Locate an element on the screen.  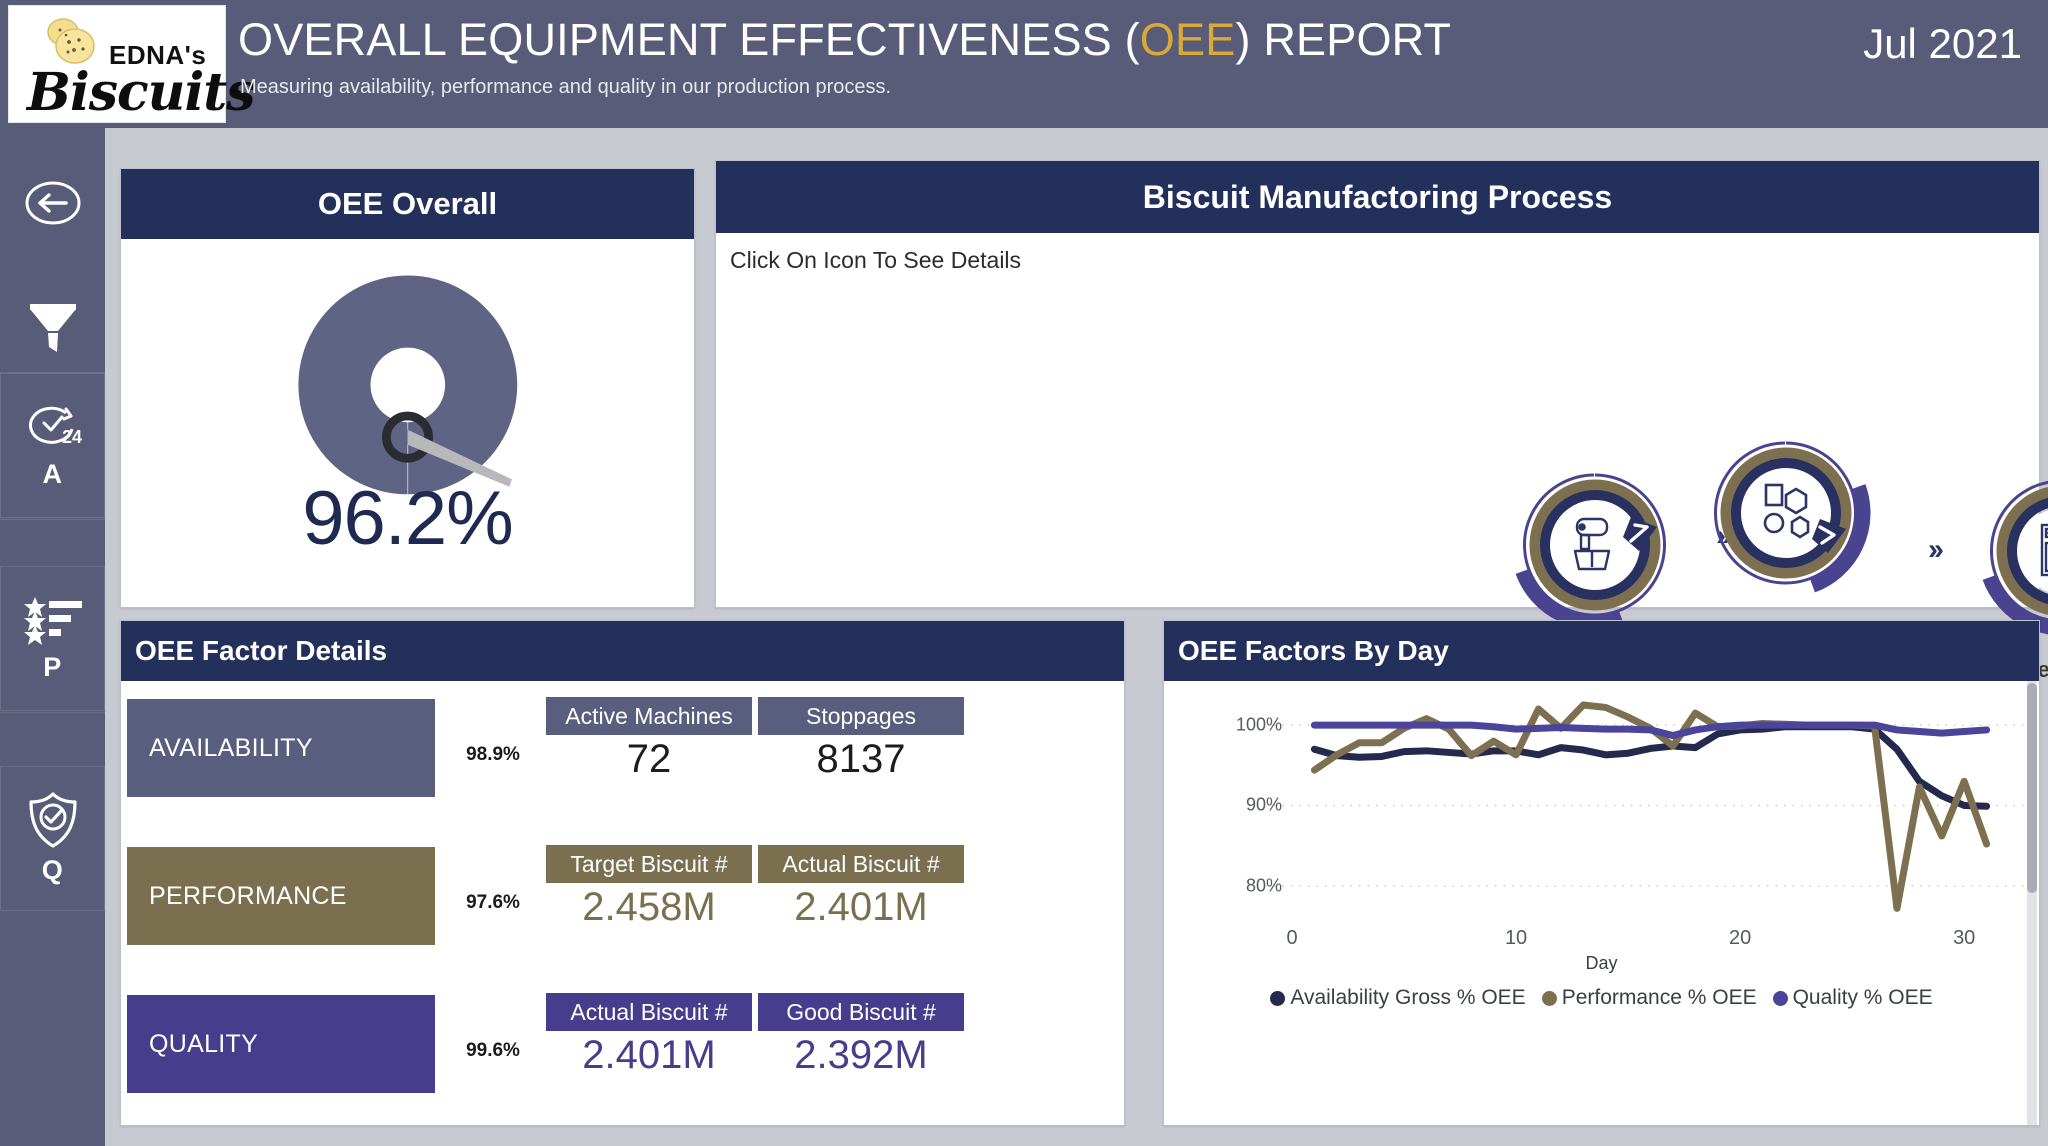
sidebar-item-performance: P is located at coordinates (52, 638).